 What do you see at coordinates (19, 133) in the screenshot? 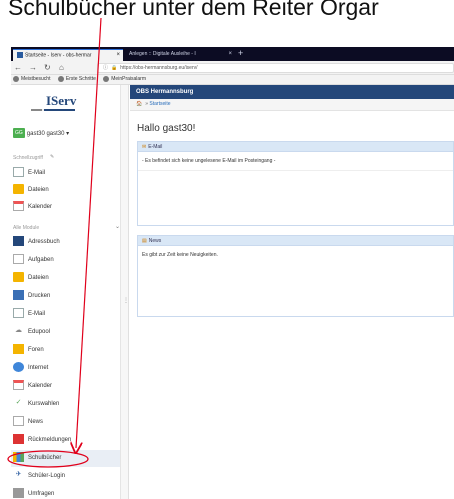
I see `avatar: GG` at bounding box center [19, 133].